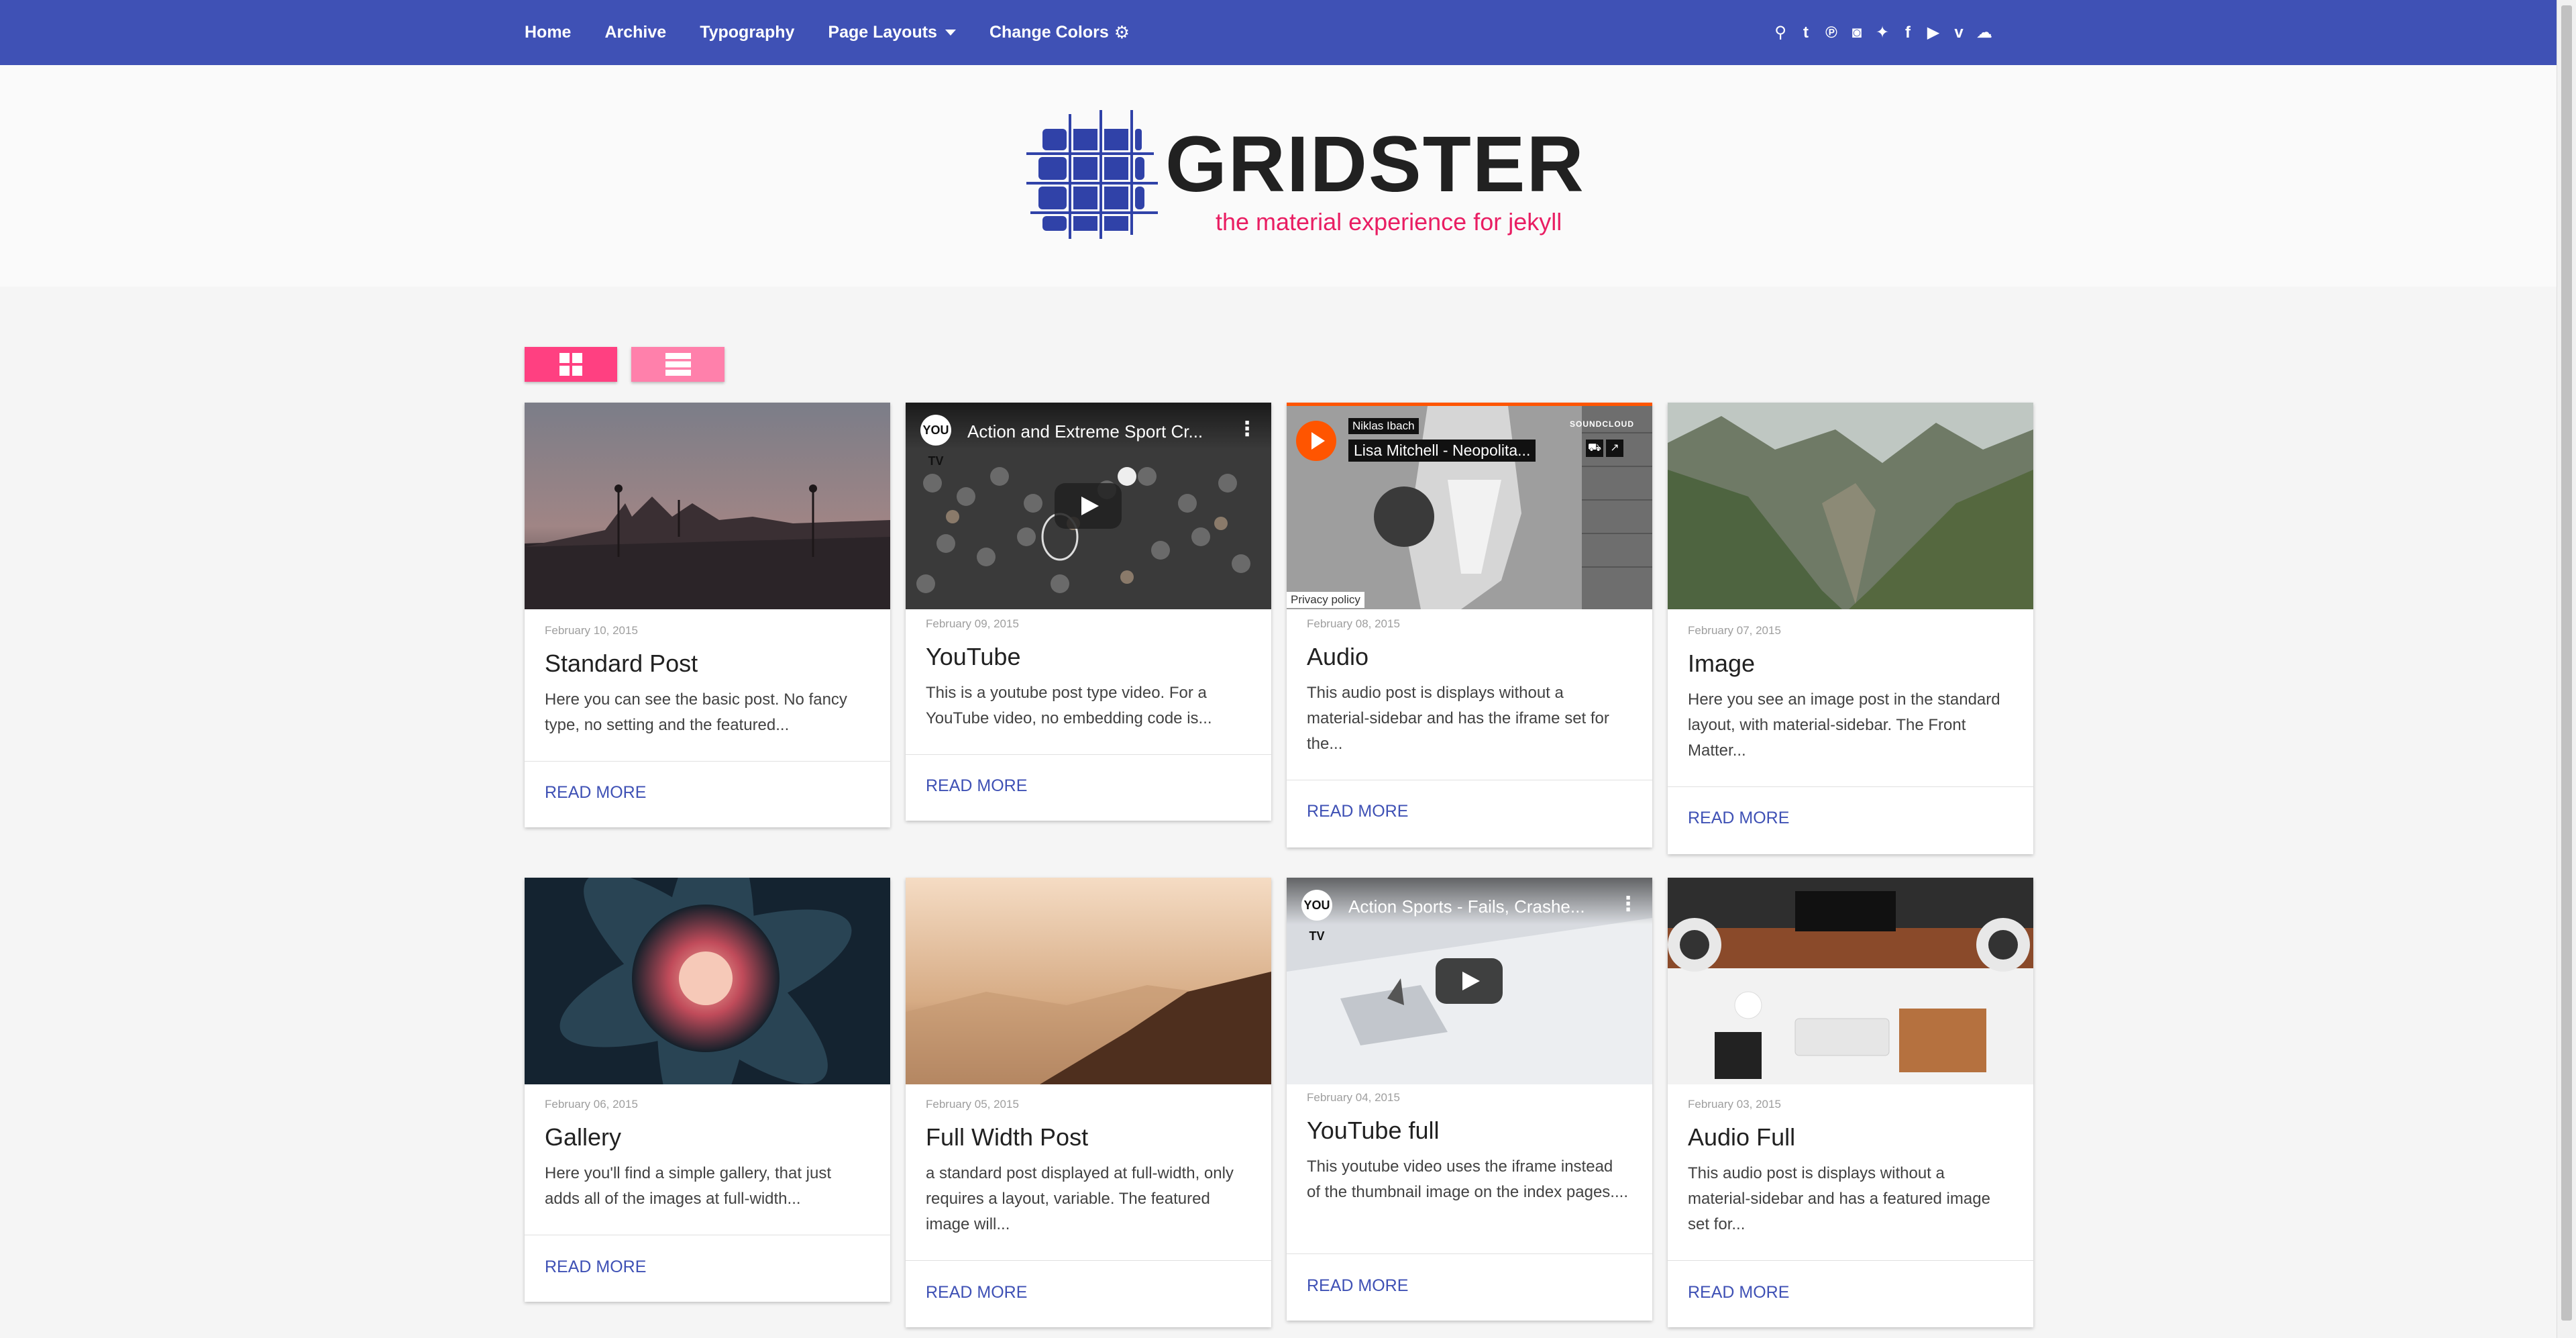  What do you see at coordinates (1594, 448) in the screenshot?
I see `cart-icon: ⛟` at bounding box center [1594, 448].